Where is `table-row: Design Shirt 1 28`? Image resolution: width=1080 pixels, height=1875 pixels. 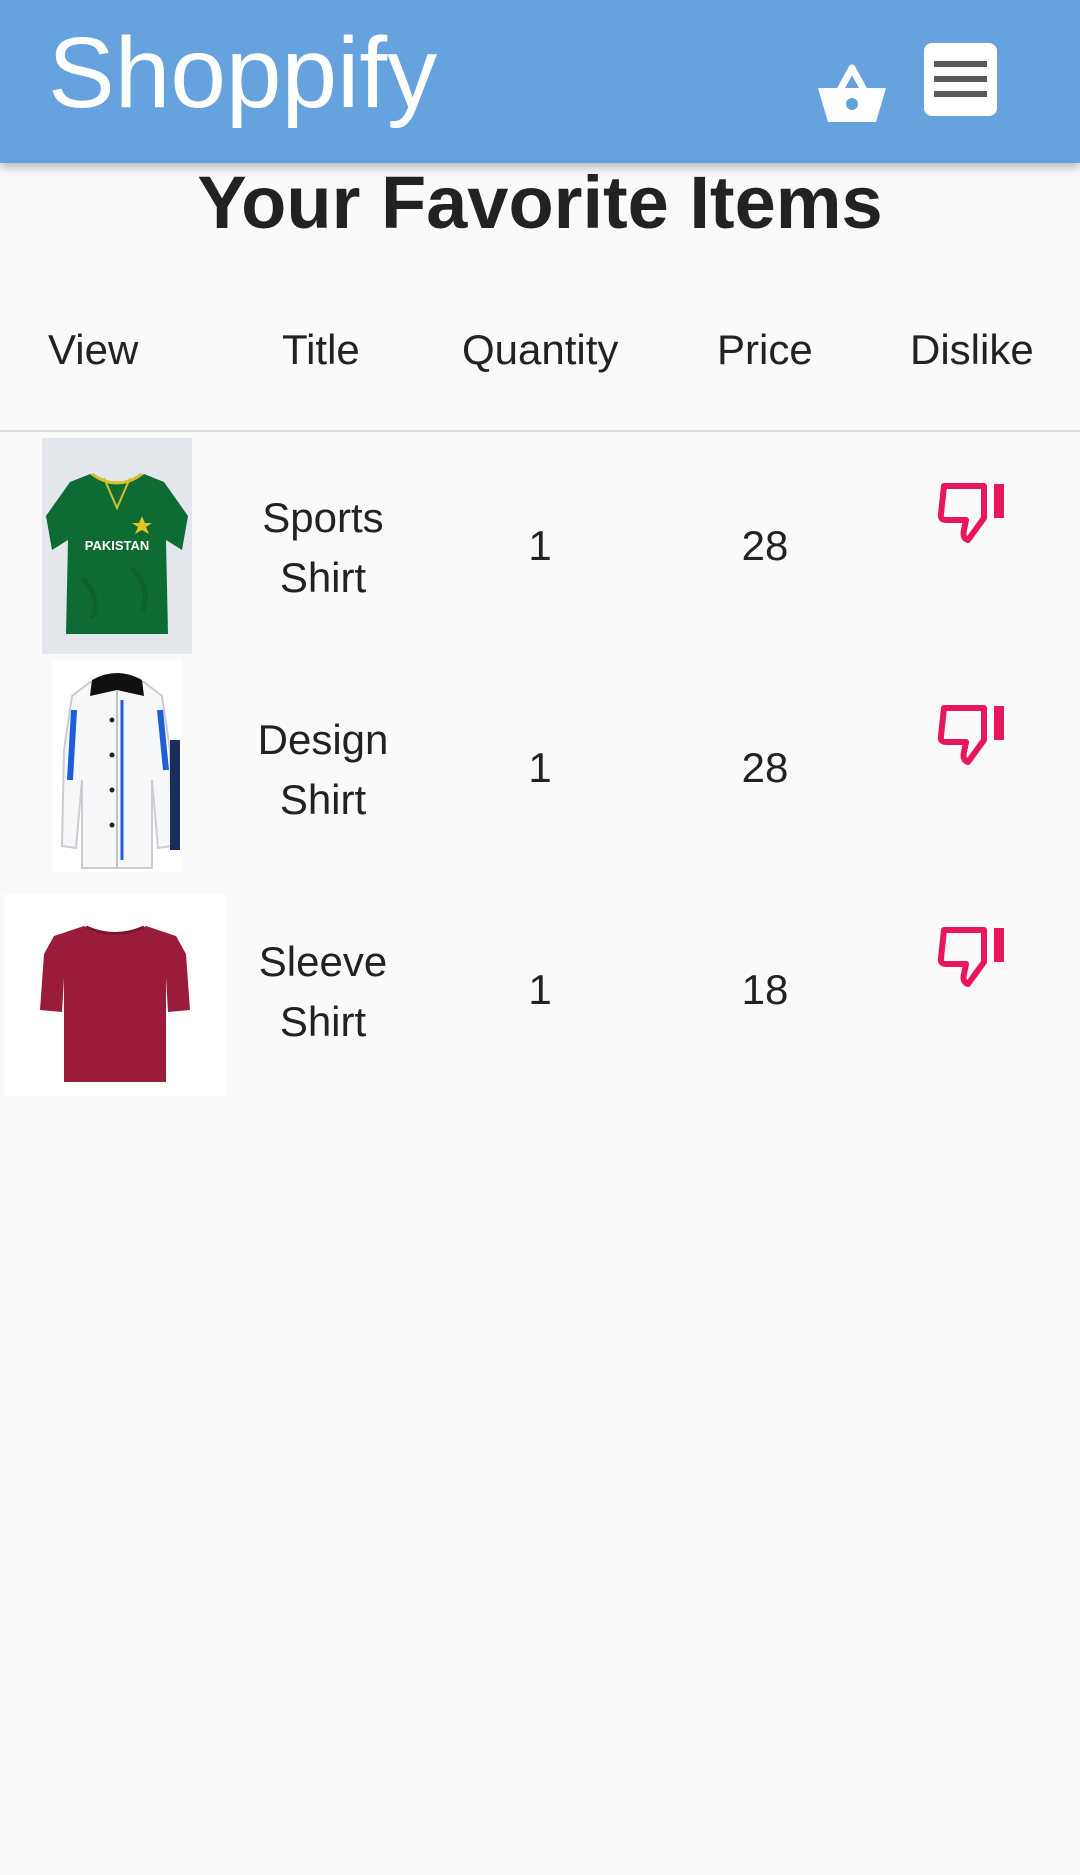
table-row: Design Shirt 1 28 is located at coordinates (540, 769).